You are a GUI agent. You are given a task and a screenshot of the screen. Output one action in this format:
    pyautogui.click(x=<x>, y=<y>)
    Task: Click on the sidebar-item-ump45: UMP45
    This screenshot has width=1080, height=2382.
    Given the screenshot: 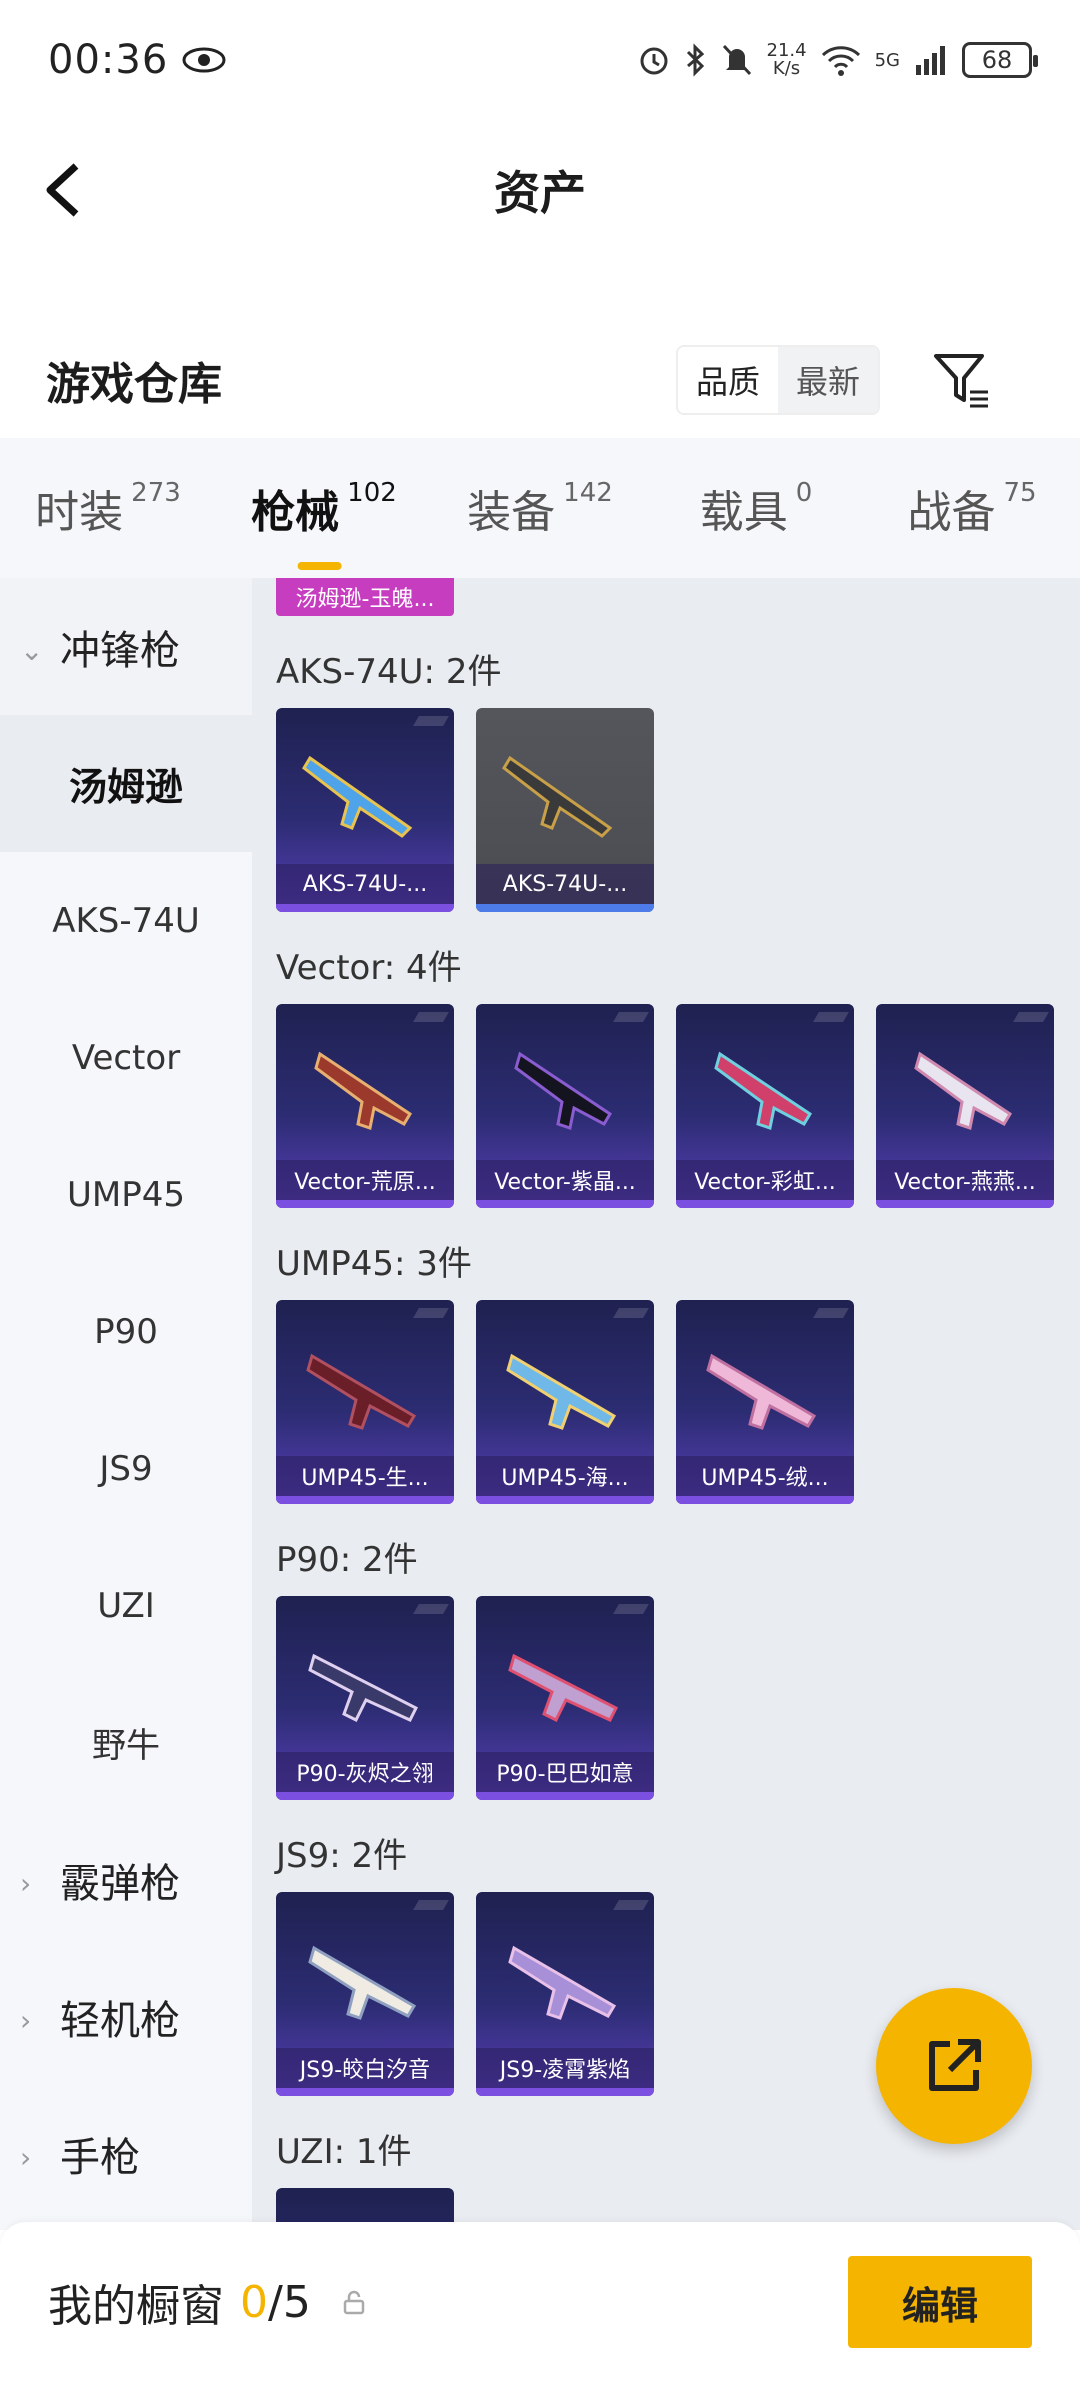 What is the action you would take?
    pyautogui.click(x=126, y=1194)
    